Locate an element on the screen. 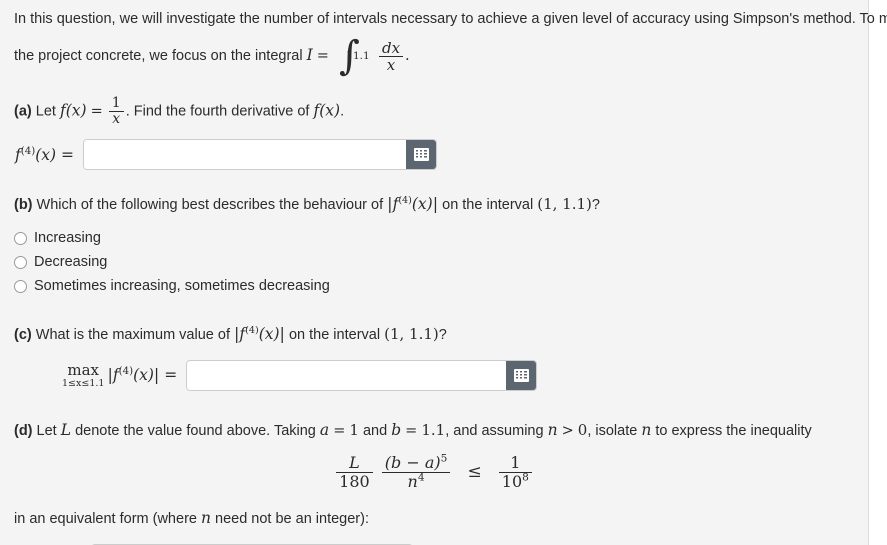  part-b-text-after: on the interval is located at coordinates (488, 205).